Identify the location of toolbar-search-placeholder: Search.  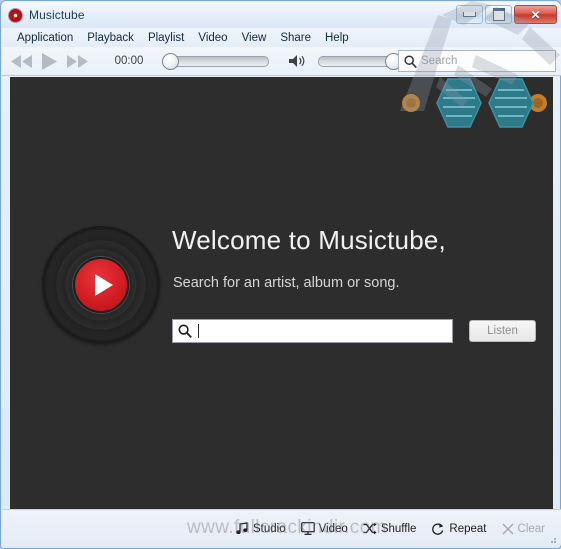
(439, 61).